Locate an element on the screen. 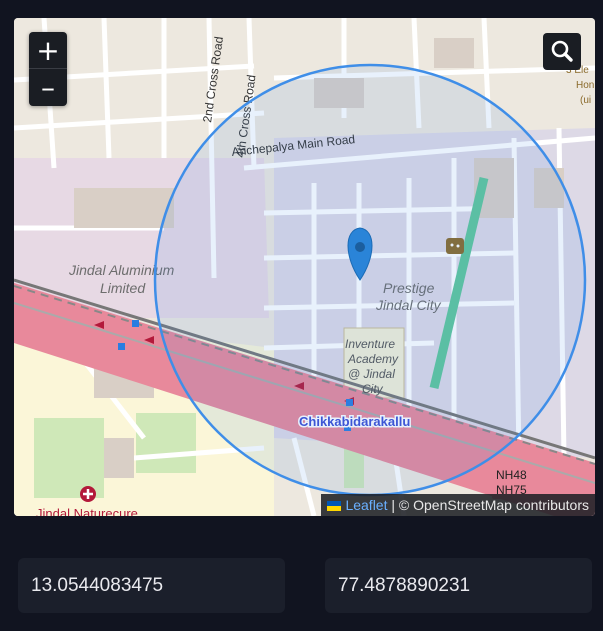 Image resolution: width=603 pixels, height=631 pixels. label-nh48: NH48 is located at coordinates (511, 475).